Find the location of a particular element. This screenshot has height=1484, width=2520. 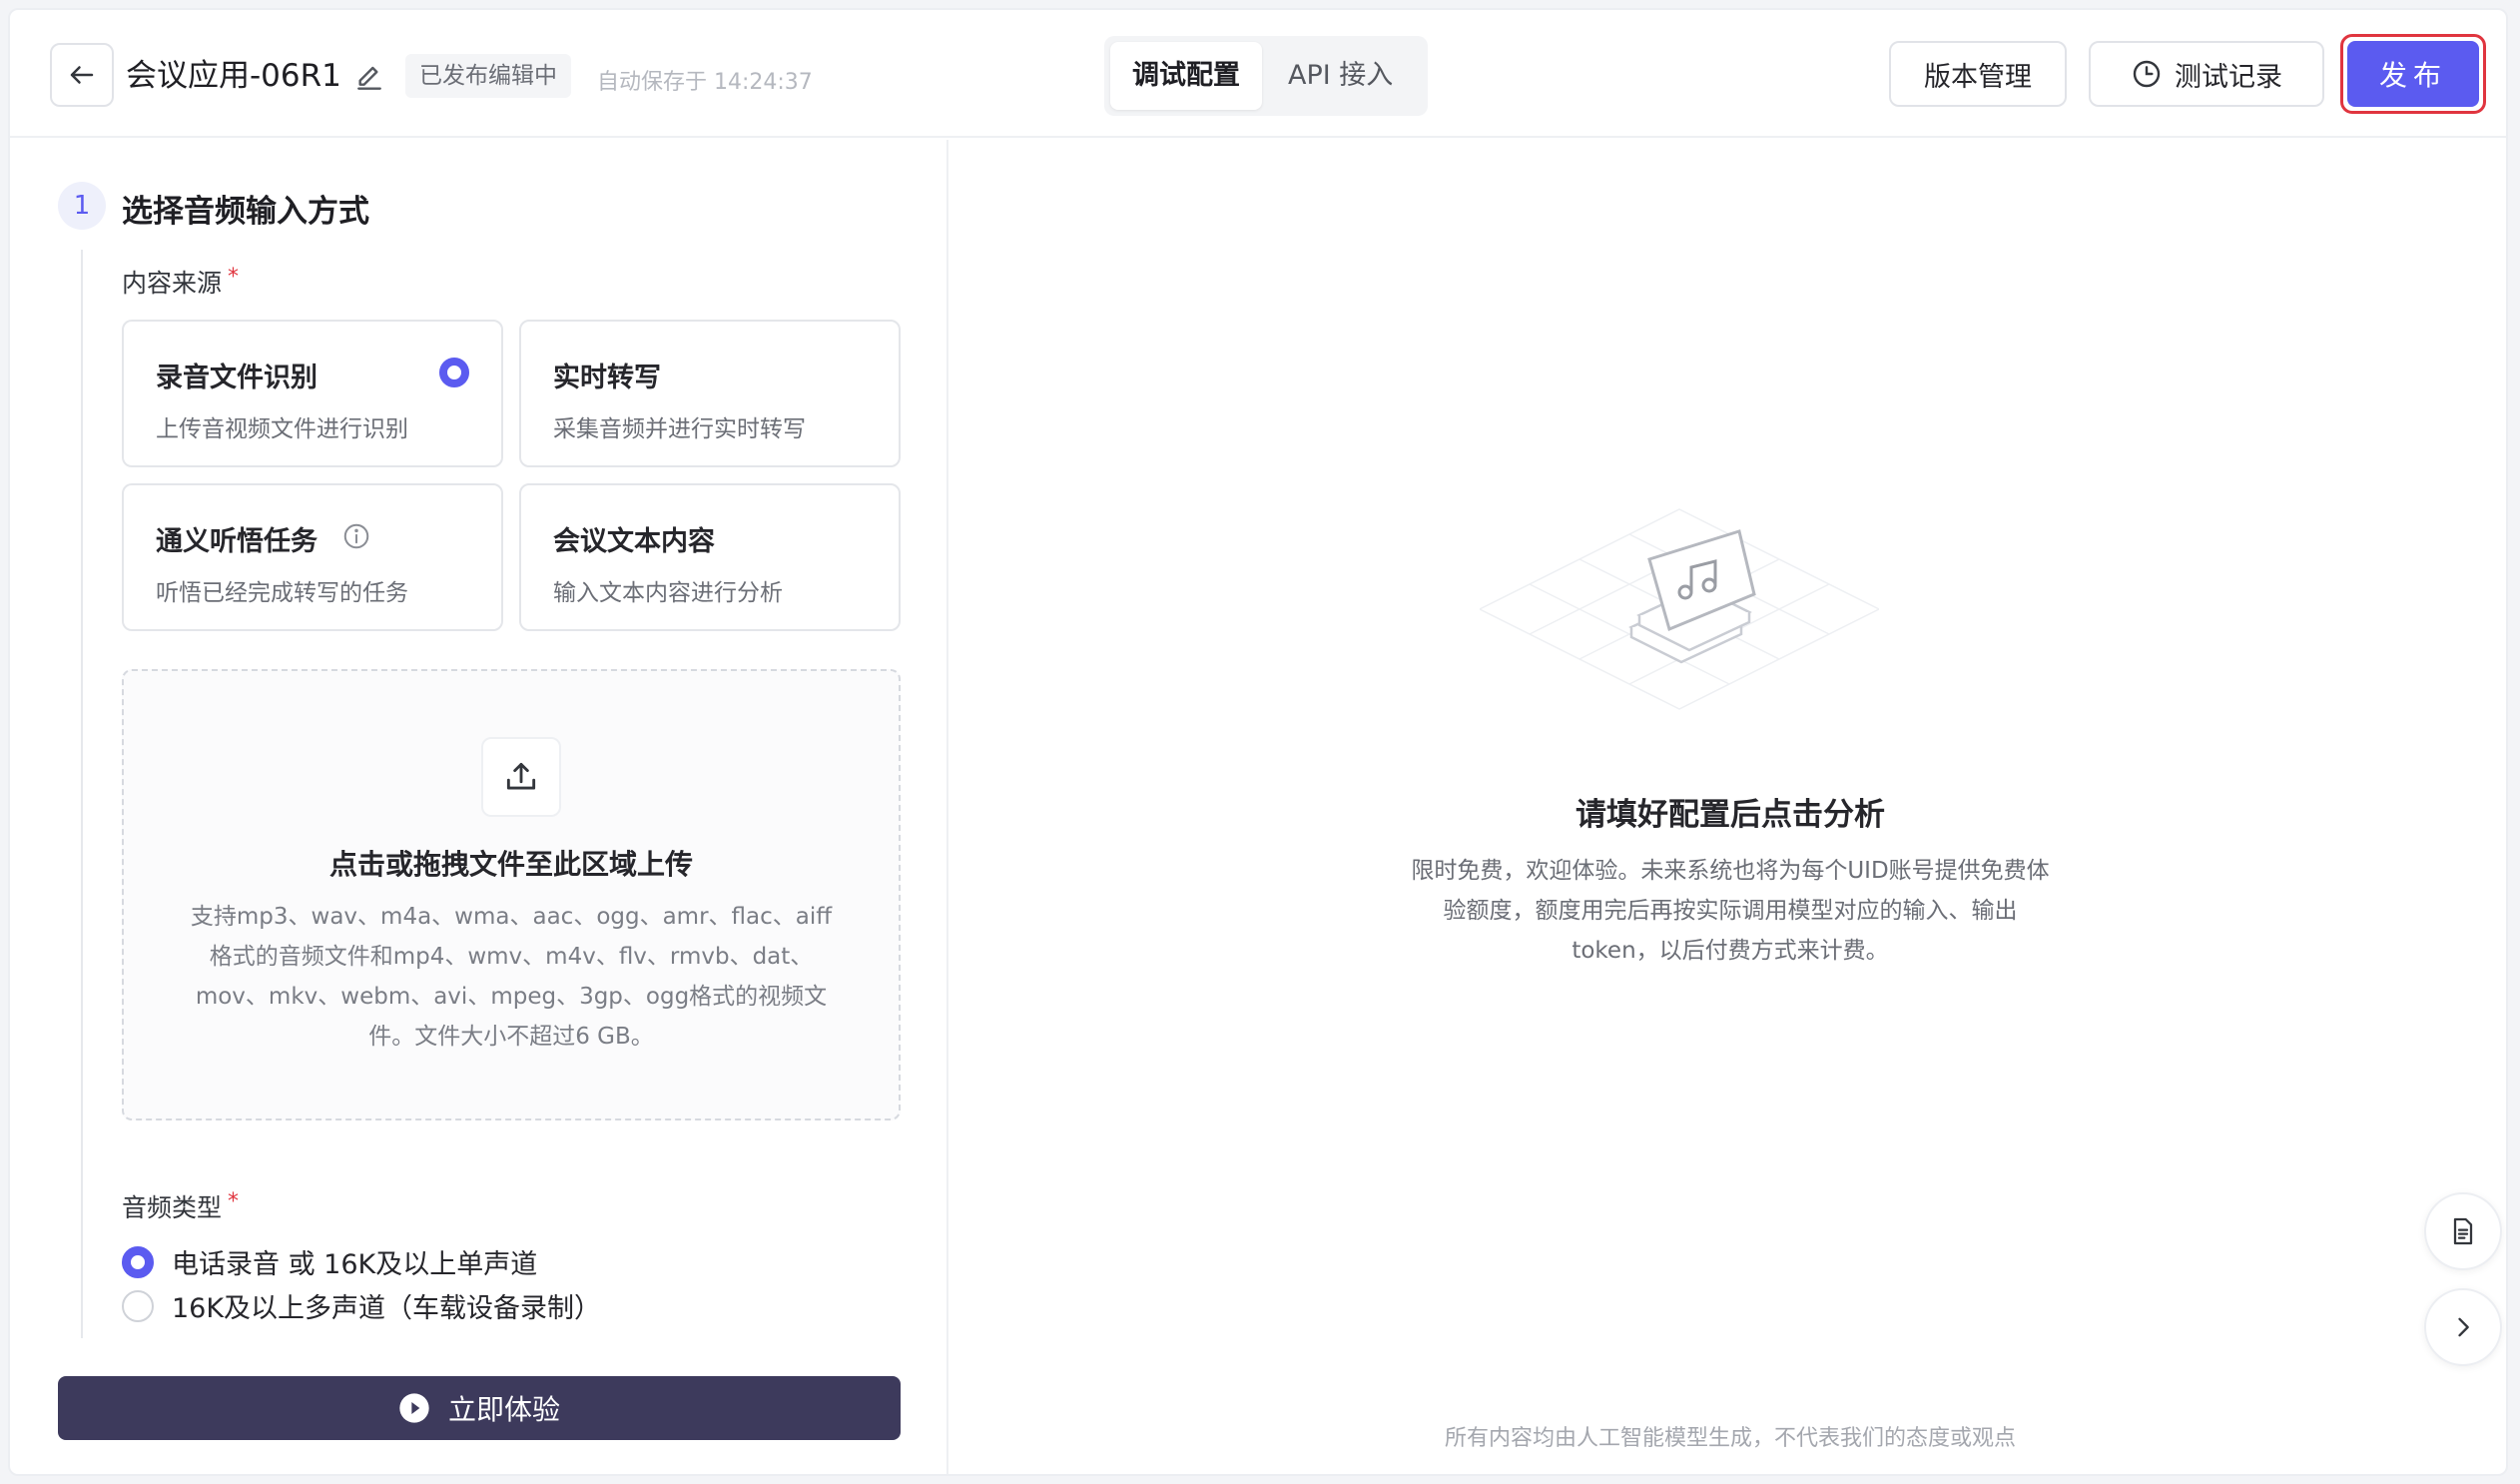

source-card-desc: 听悟已经完成转写的任务 is located at coordinates (282, 593).